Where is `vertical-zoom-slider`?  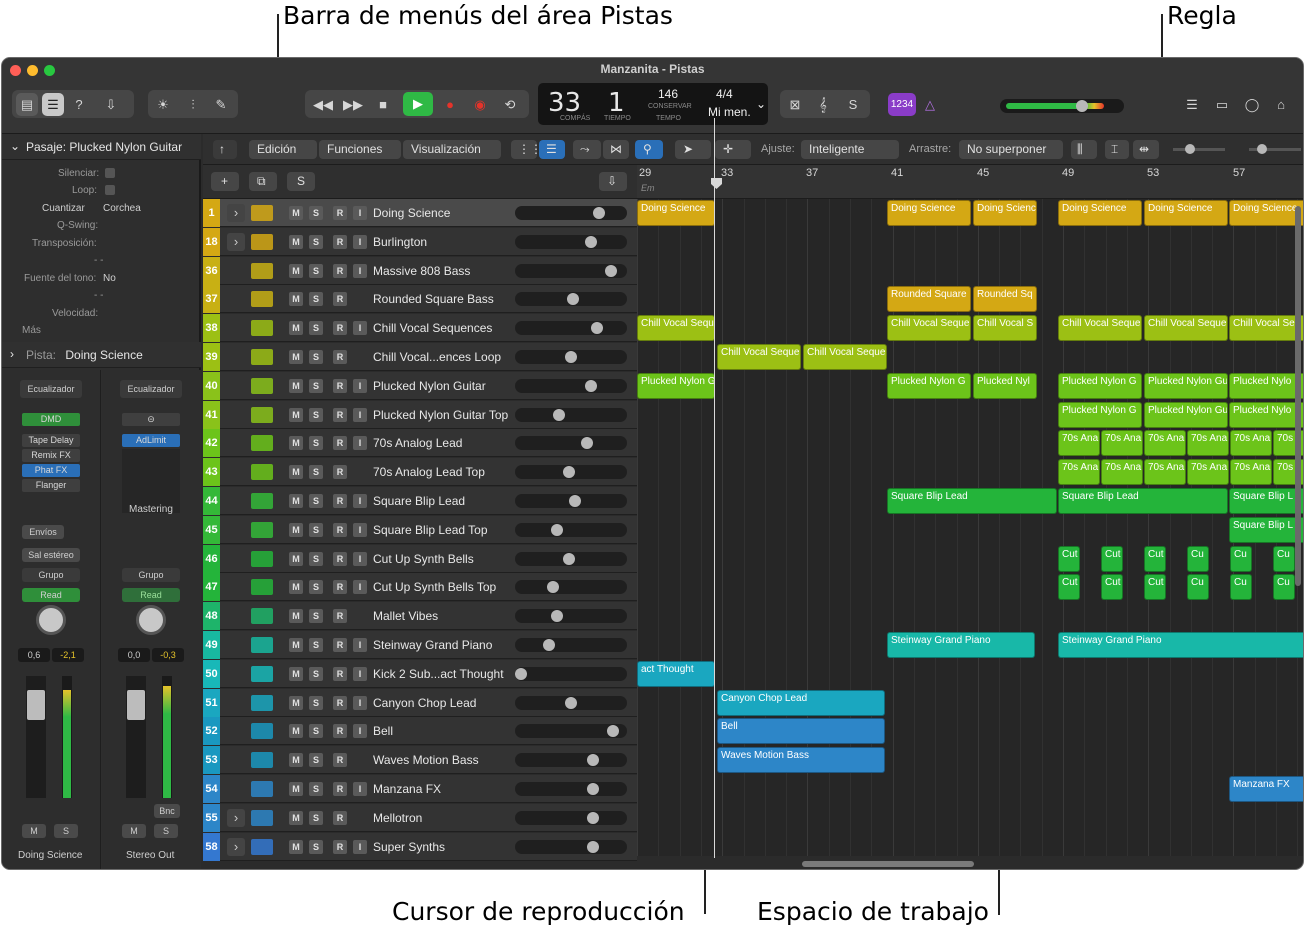
vertical-zoom-slider is located at coordinates (1199, 149).